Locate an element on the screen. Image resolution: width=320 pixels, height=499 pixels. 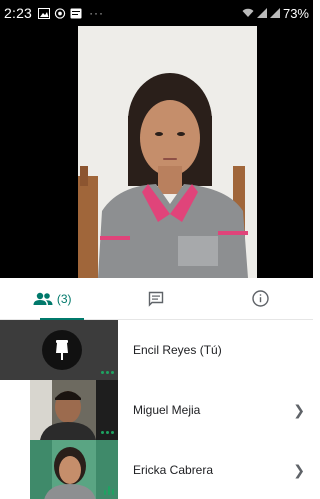
wifi-icon is located at coordinates (248, 12).